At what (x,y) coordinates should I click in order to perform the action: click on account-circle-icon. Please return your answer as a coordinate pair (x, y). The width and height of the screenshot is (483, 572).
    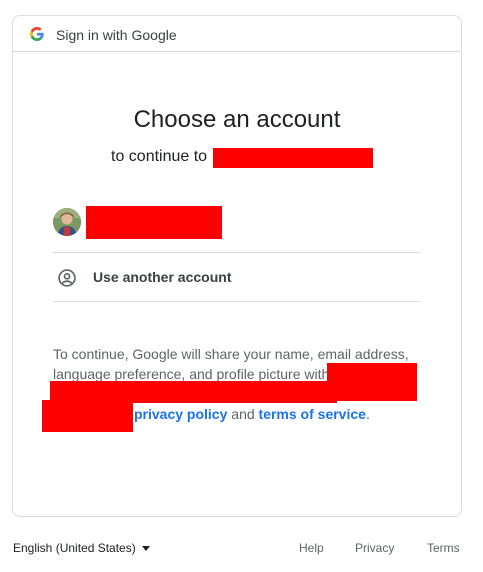
    Looking at the image, I should click on (67, 278).